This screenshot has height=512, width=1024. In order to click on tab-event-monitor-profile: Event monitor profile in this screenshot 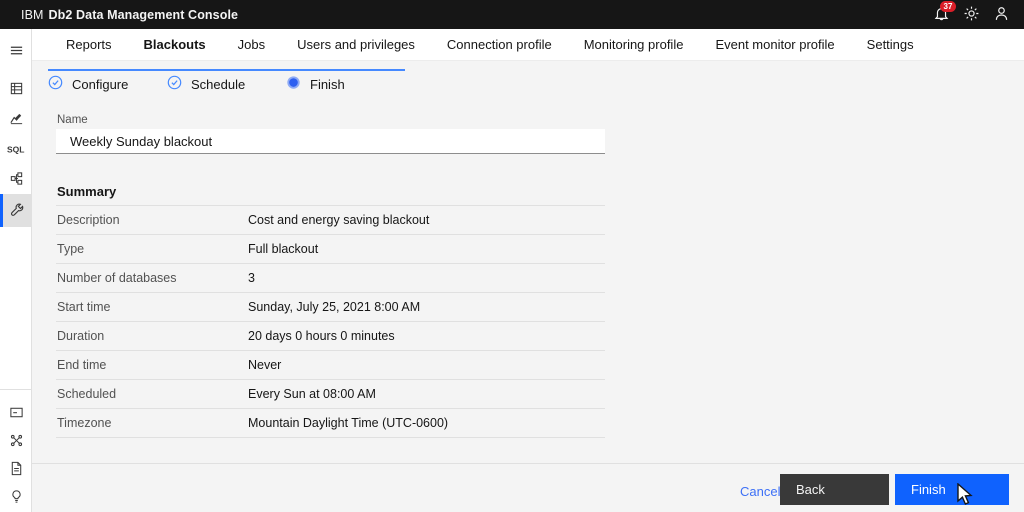, I will do `click(774, 45)`.